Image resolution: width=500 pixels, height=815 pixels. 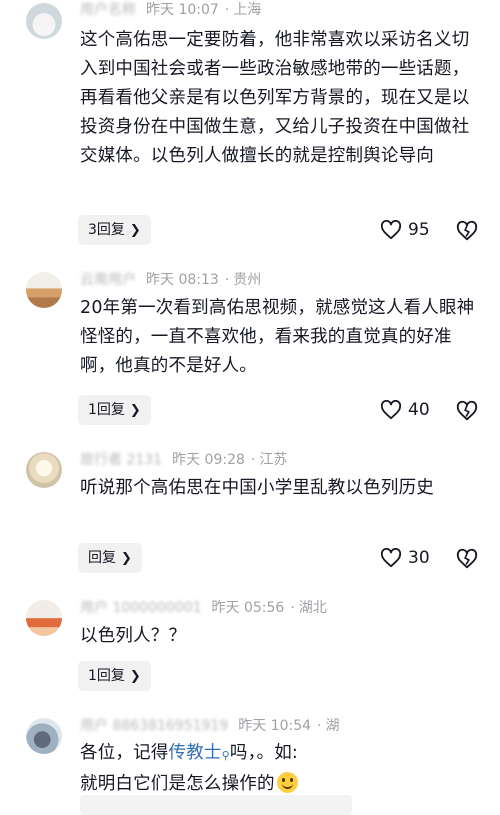 I want to click on reply-pill-partial, so click(x=216, y=805).